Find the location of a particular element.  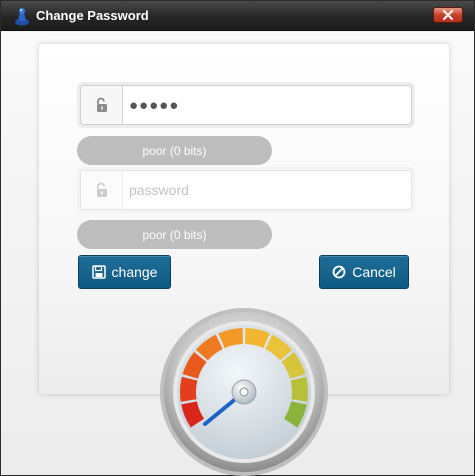

save-icon is located at coordinates (98, 272).